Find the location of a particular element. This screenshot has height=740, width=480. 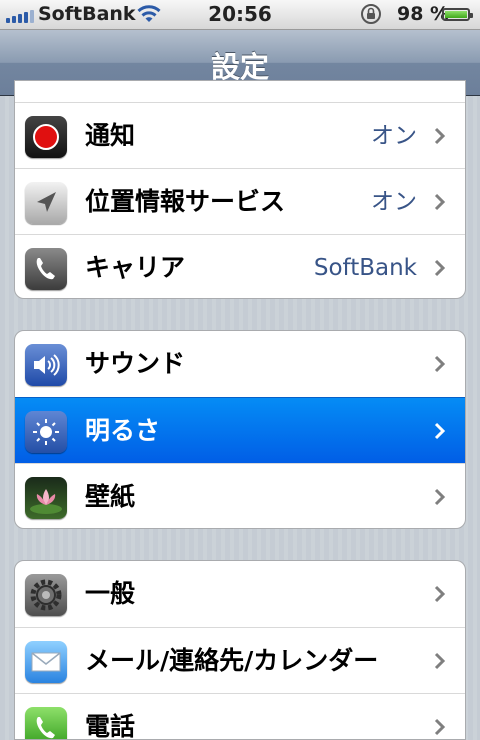

speaker-icon is located at coordinates (46, 365).